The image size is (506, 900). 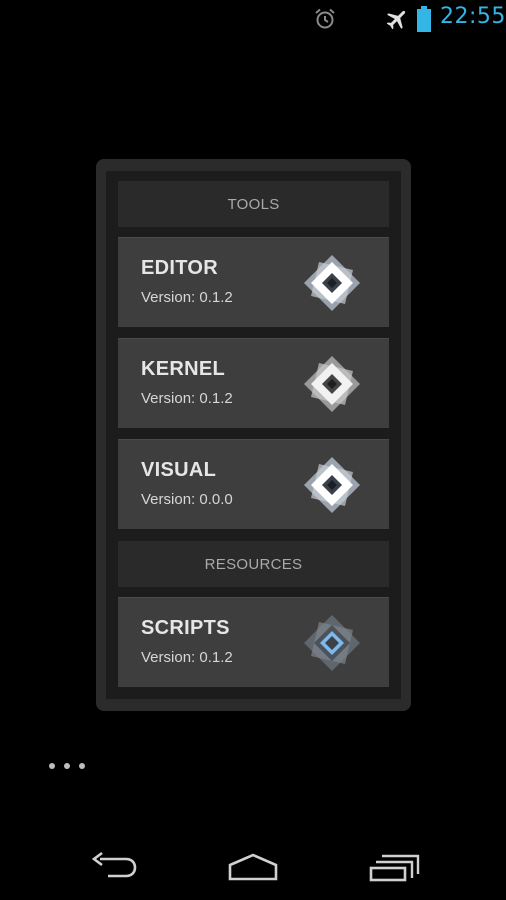 I want to click on item-name: VISUAL, so click(x=179, y=470).